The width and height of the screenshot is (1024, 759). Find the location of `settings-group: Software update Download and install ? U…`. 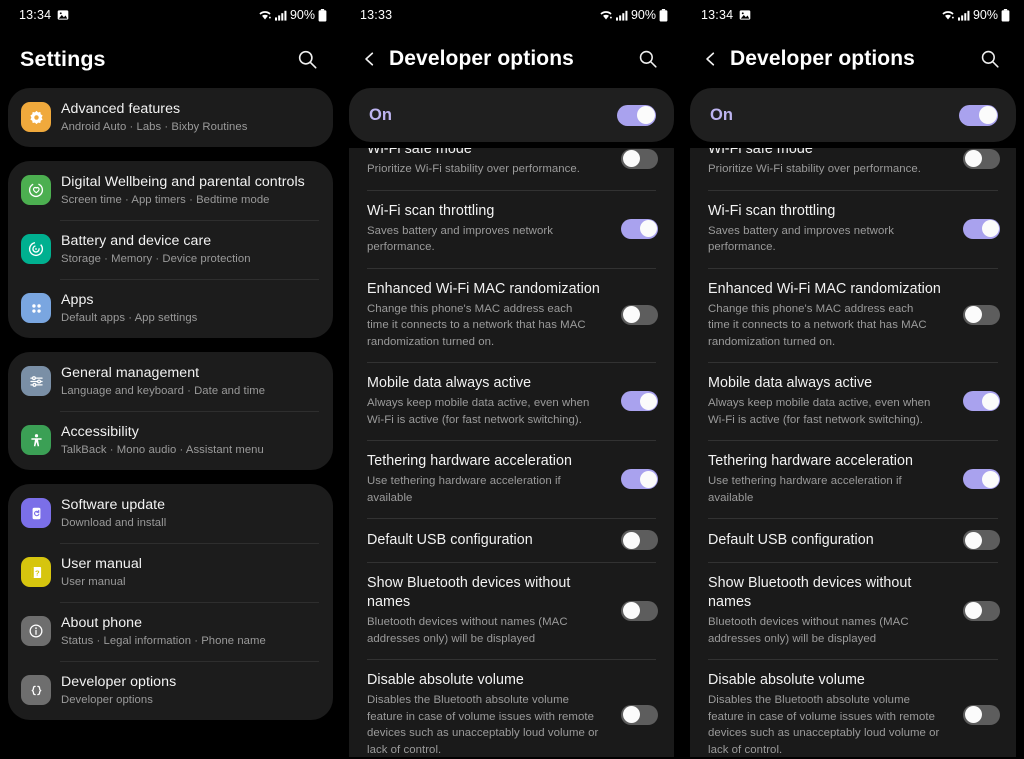

settings-group: Software update Download and install ? U… is located at coordinates (170, 602).